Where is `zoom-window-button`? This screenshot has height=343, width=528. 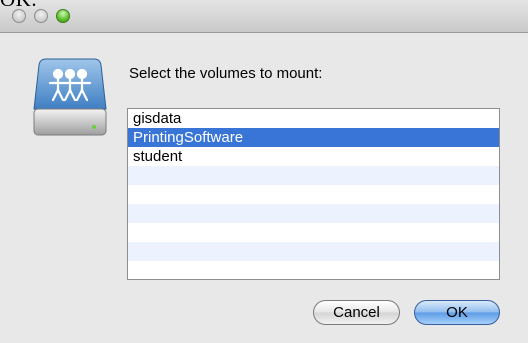 zoom-window-button is located at coordinates (63, 16).